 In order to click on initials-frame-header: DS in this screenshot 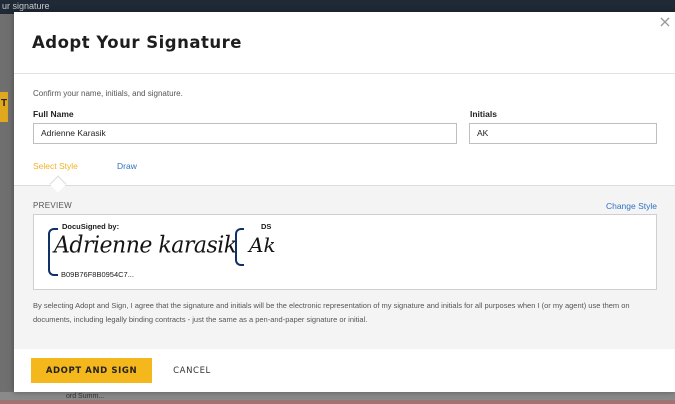, I will do `click(266, 226)`.